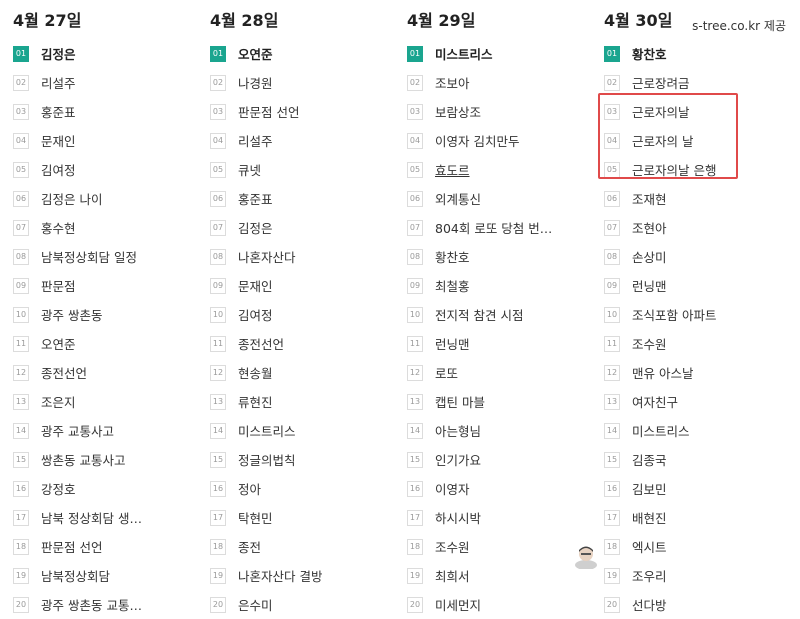  I want to click on rank-keyword-link: 나혼자산다 결방, so click(280, 575).